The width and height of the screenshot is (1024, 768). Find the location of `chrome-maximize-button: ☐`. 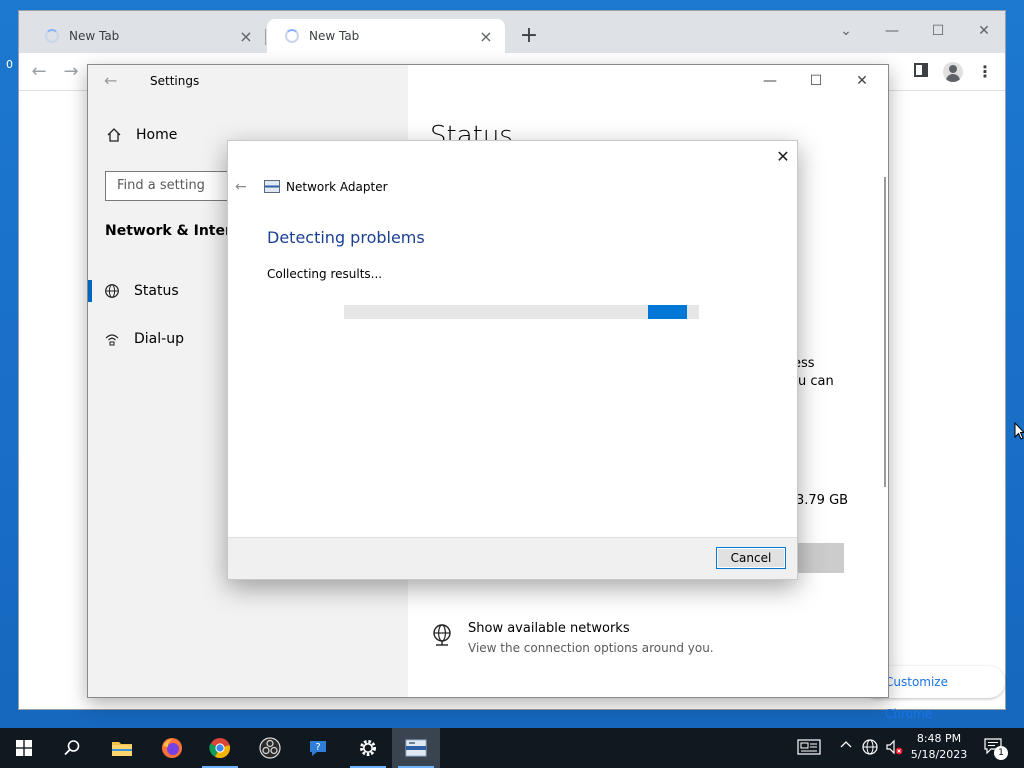

chrome-maximize-button: ☐ is located at coordinates (938, 31).